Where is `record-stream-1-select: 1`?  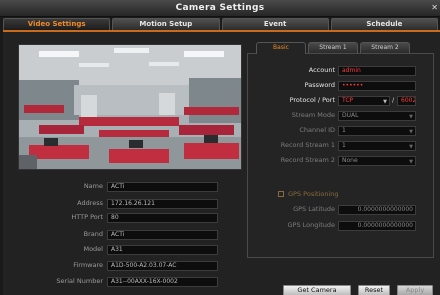 record-stream-1-select: 1 is located at coordinates (377, 146).